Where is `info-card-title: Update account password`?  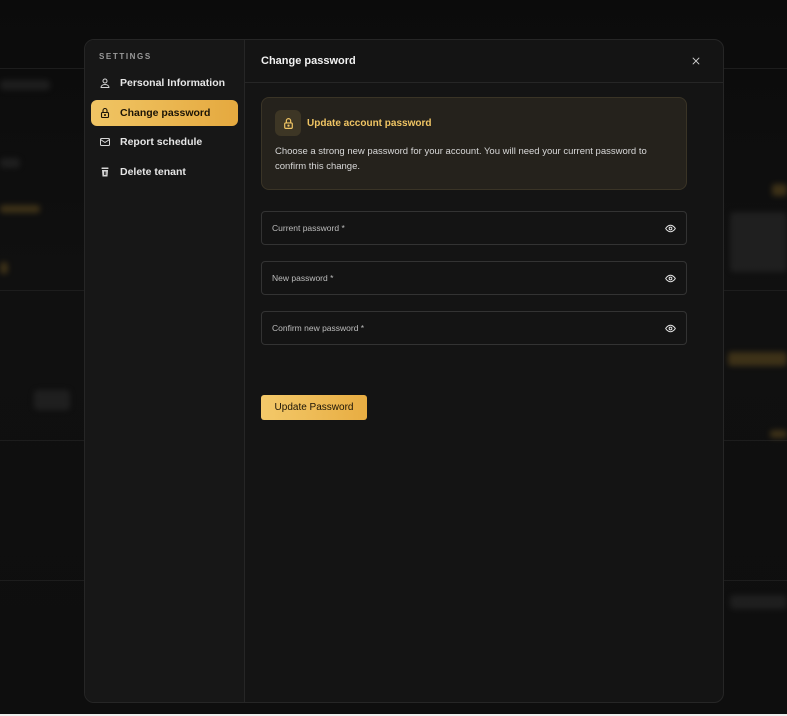
info-card-title: Update account password is located at coordinates (369, 123).